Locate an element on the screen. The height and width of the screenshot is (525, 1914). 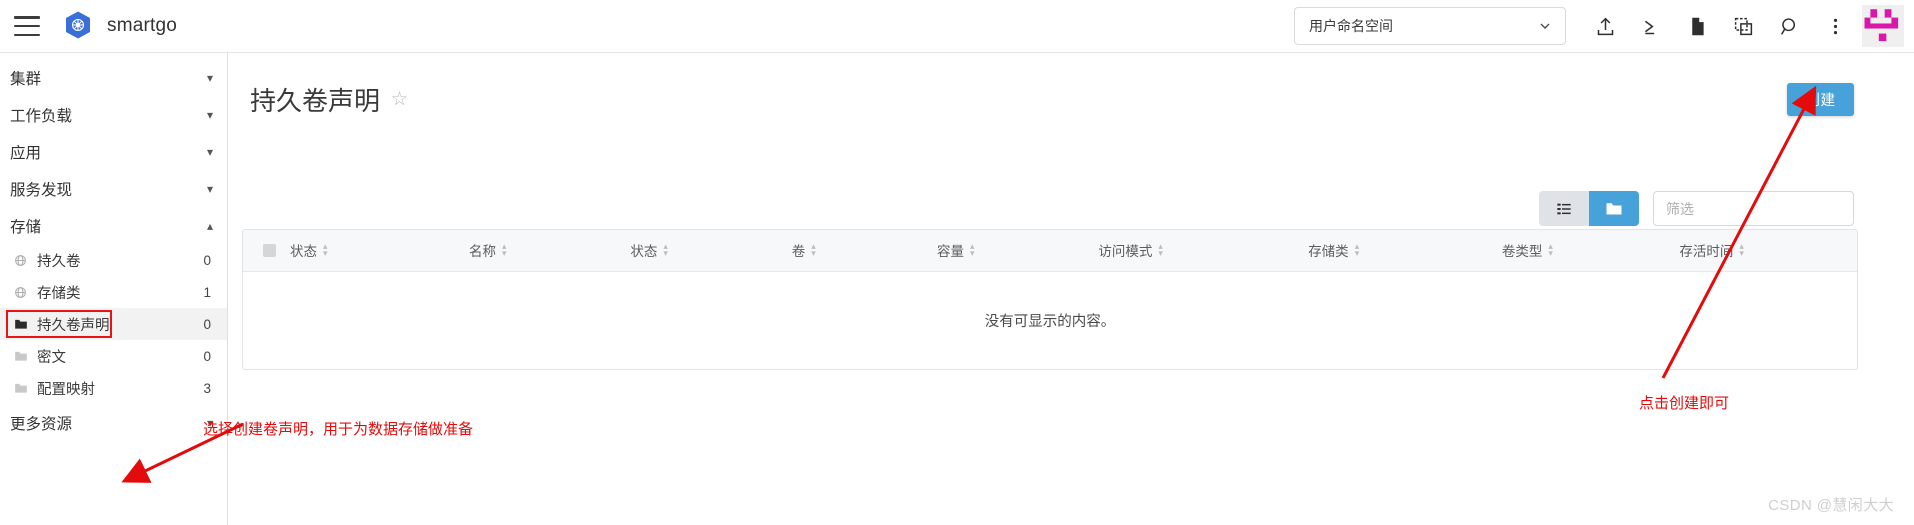
namespace-selector: 用户命名空间 is located at coordinates (1430, 26).